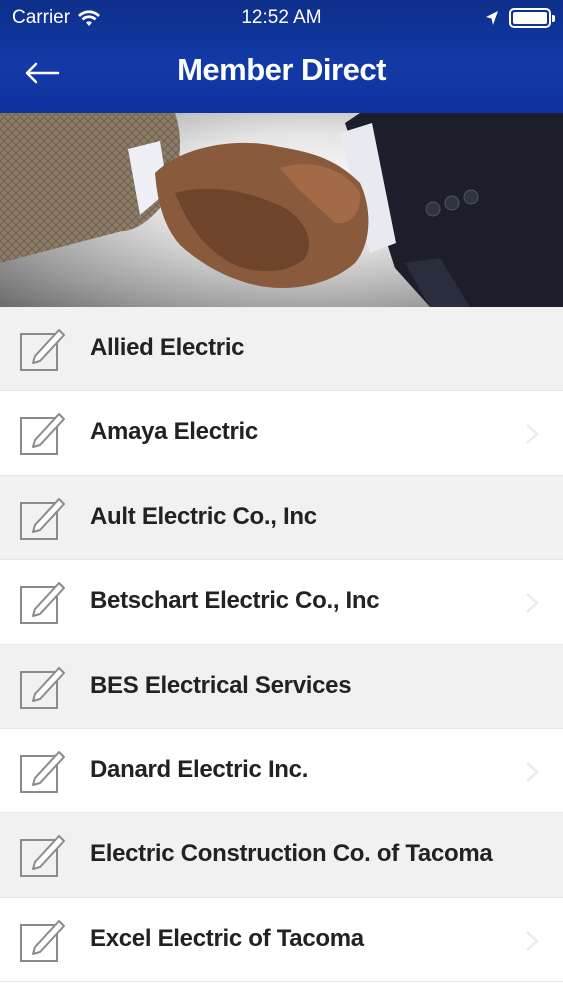  I want to click on member-name: Amaya Electric, so click(174, 432).